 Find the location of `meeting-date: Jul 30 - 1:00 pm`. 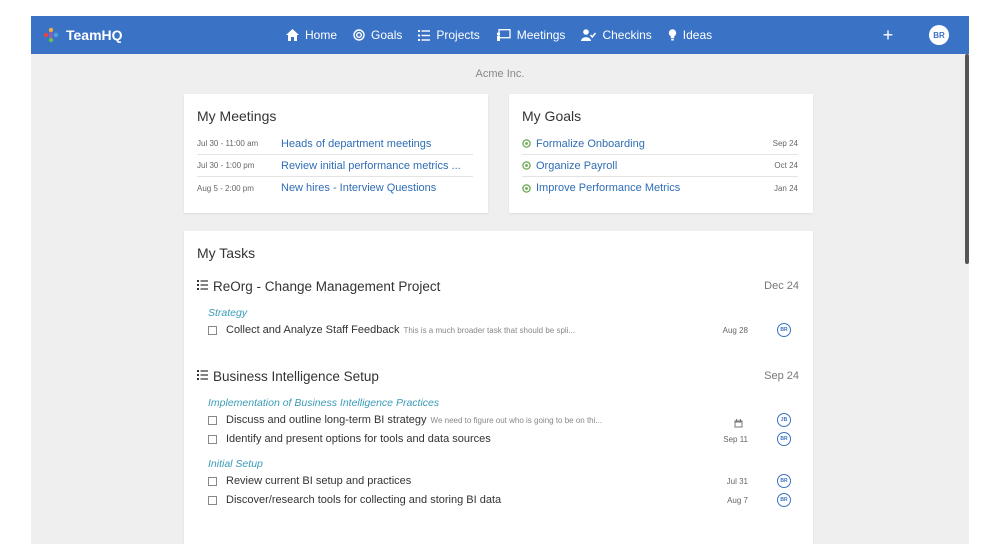

meeting-date: Jul 30 - 1:00 pm is located at coordinates (226, 165).